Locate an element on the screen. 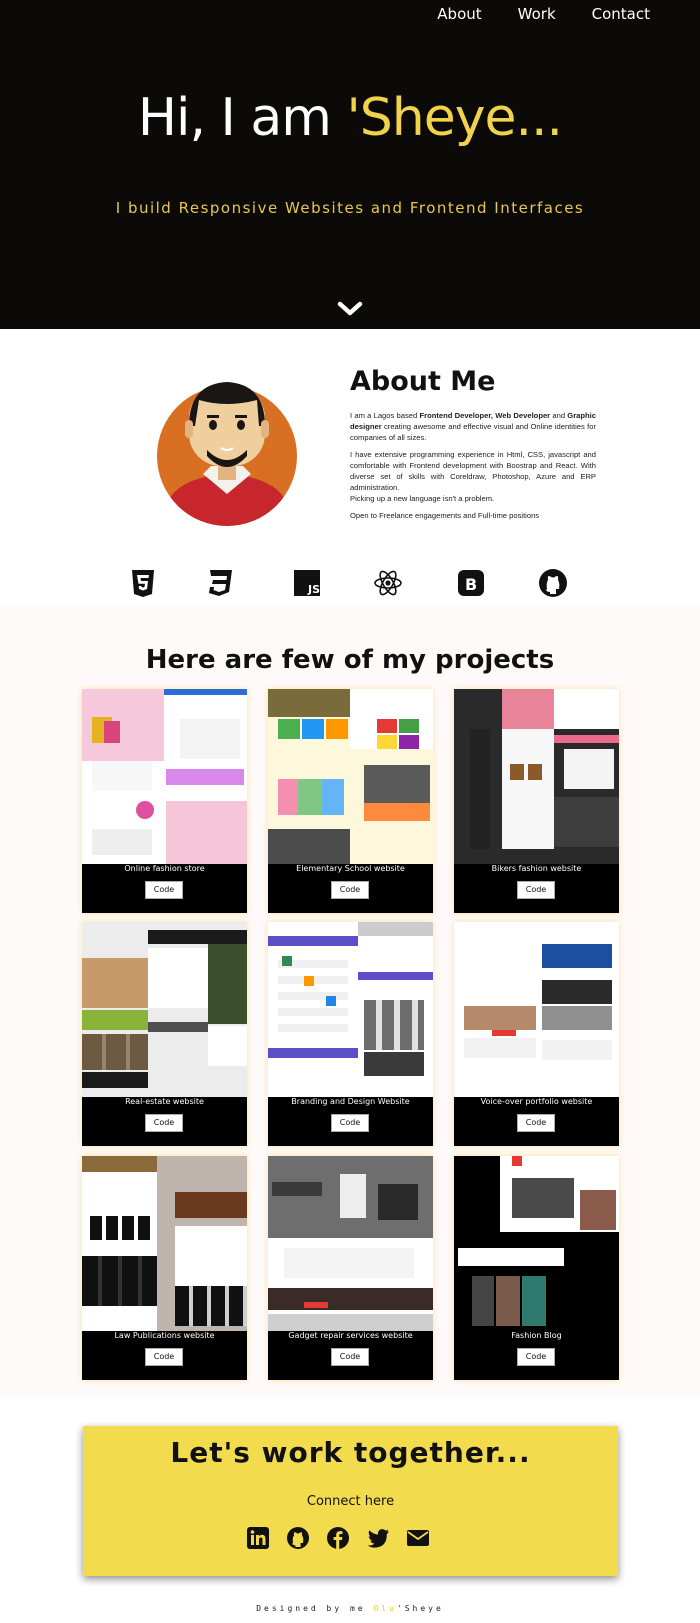 This screenshot has width=700, height=1623. project-card: Voice-over portfolio website Code is located at coordinates (536, 1034).